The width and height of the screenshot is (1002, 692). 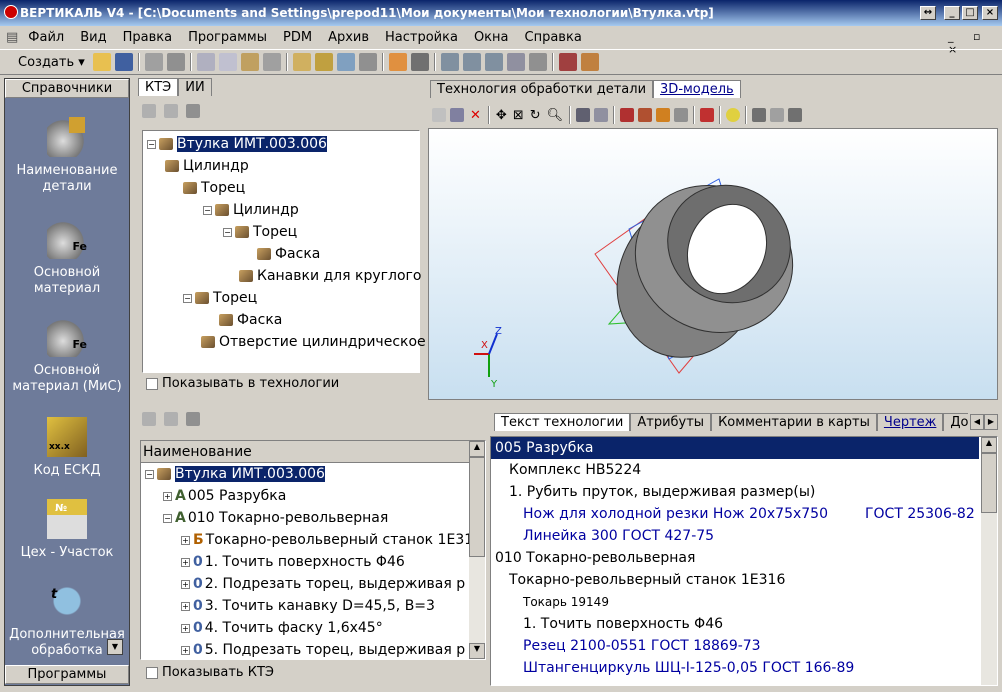 I want to click on tab-kte: КТЭ, so click(x=158, y=87).